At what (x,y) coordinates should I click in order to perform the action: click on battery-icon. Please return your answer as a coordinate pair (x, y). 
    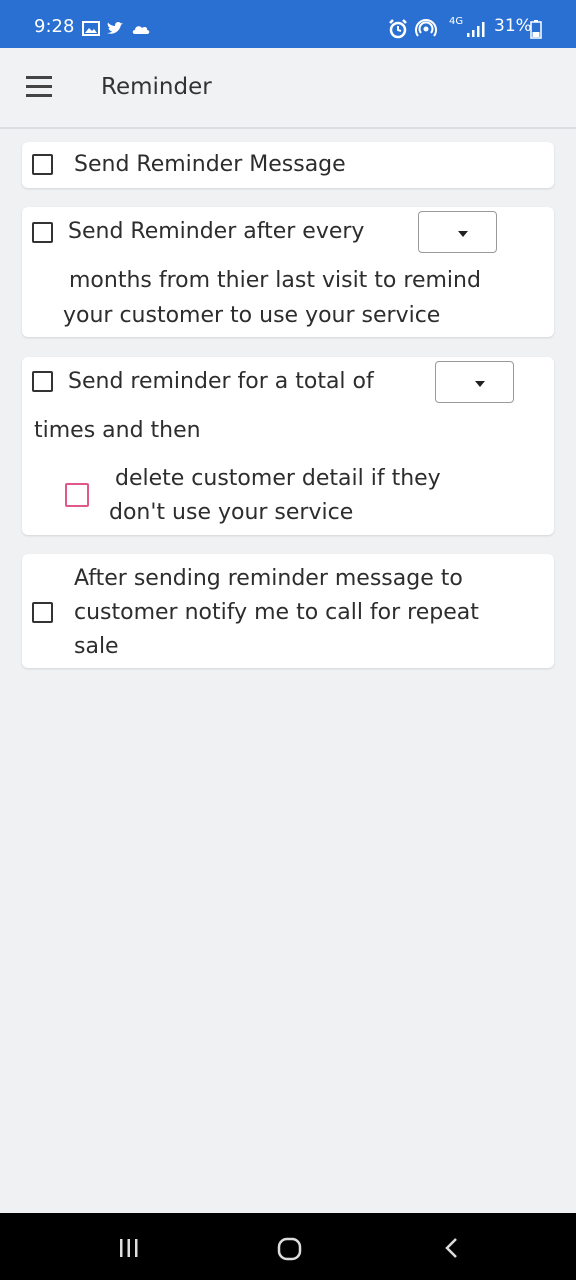
    Looking at the image, I should click on (536, 29).